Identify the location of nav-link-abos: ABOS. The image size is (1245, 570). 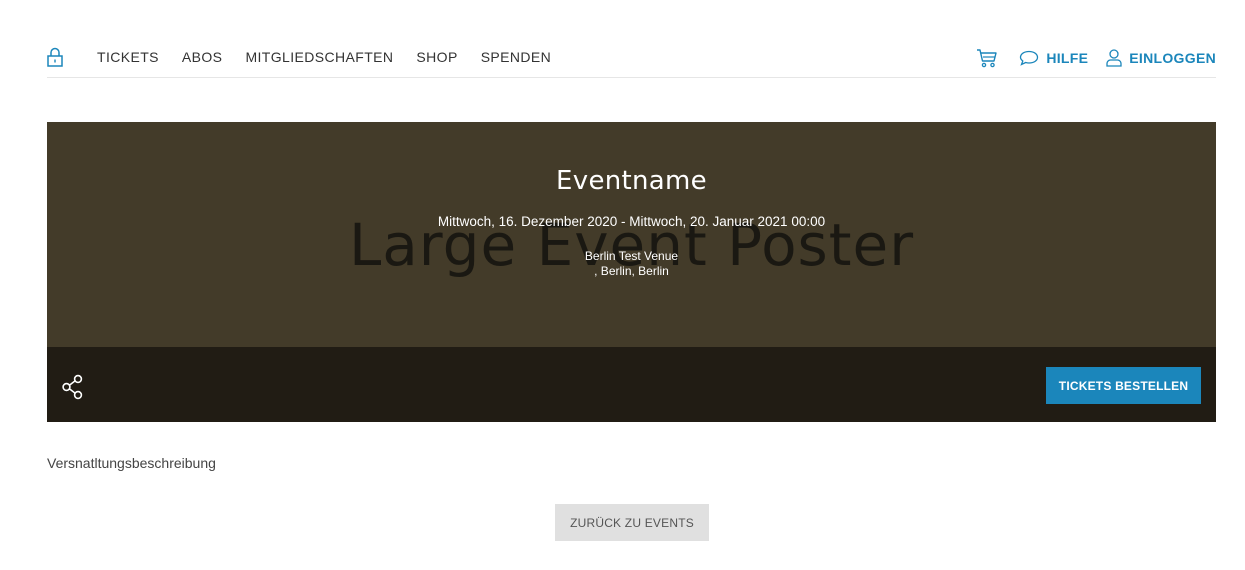
(202, 57).